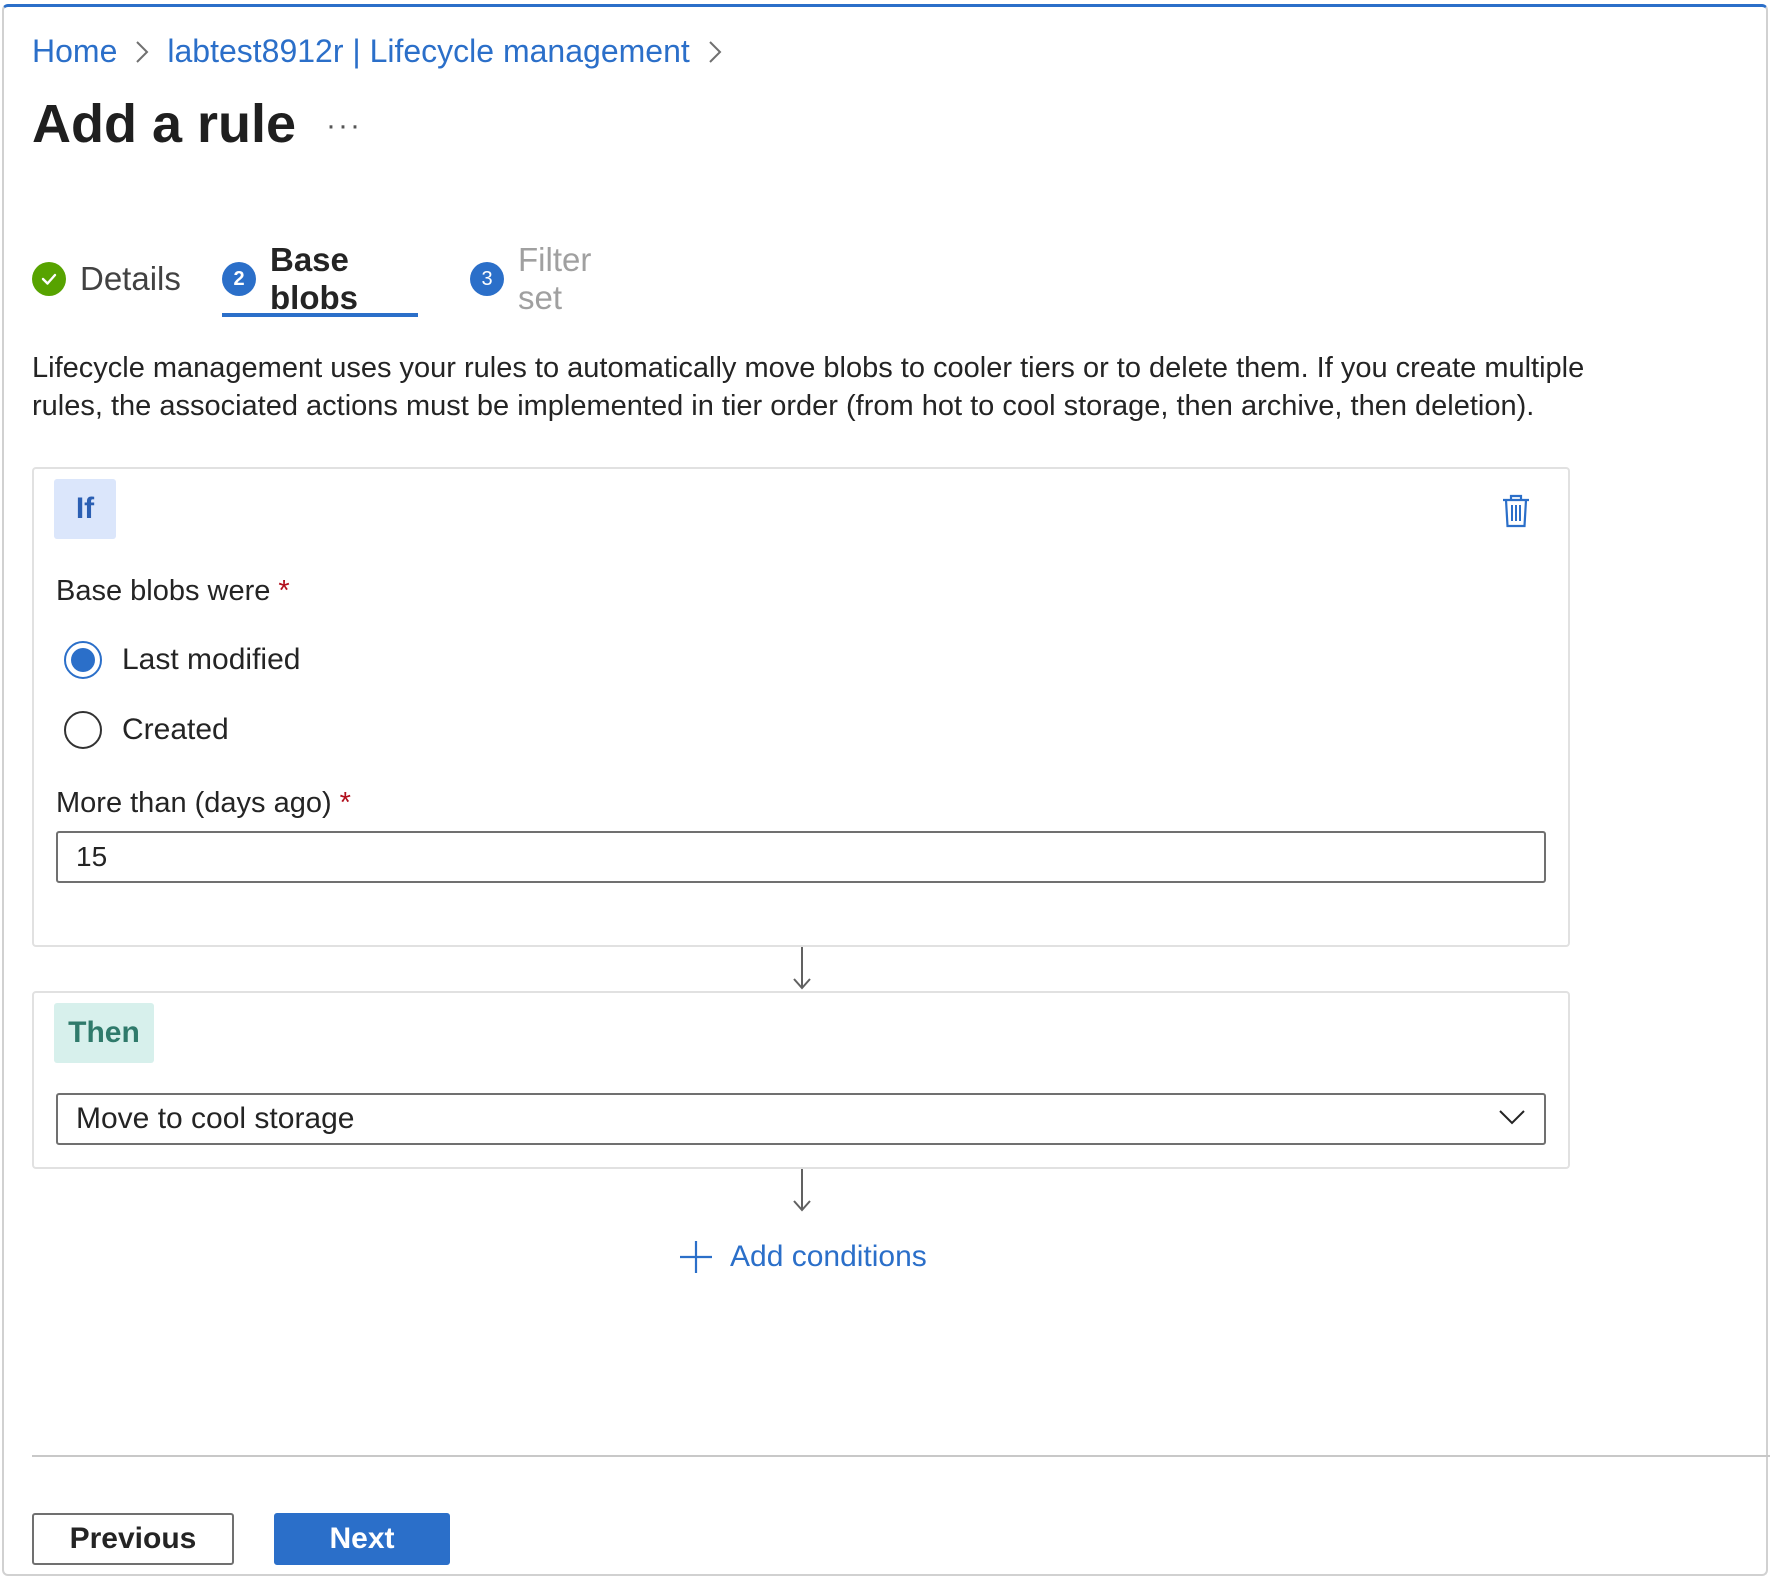  Describe the element at coordinates (801, 1080) in the screenshot. I see `then-action-card: Then Move to cool storage` at that location.